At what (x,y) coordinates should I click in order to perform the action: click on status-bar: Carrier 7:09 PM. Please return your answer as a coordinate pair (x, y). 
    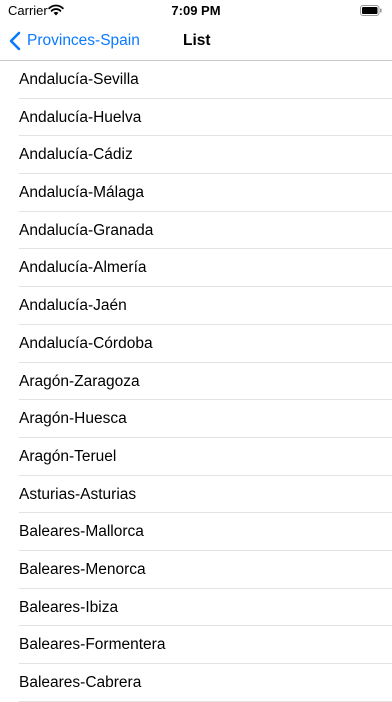
    Looking at the image, I should click on (196, 11).